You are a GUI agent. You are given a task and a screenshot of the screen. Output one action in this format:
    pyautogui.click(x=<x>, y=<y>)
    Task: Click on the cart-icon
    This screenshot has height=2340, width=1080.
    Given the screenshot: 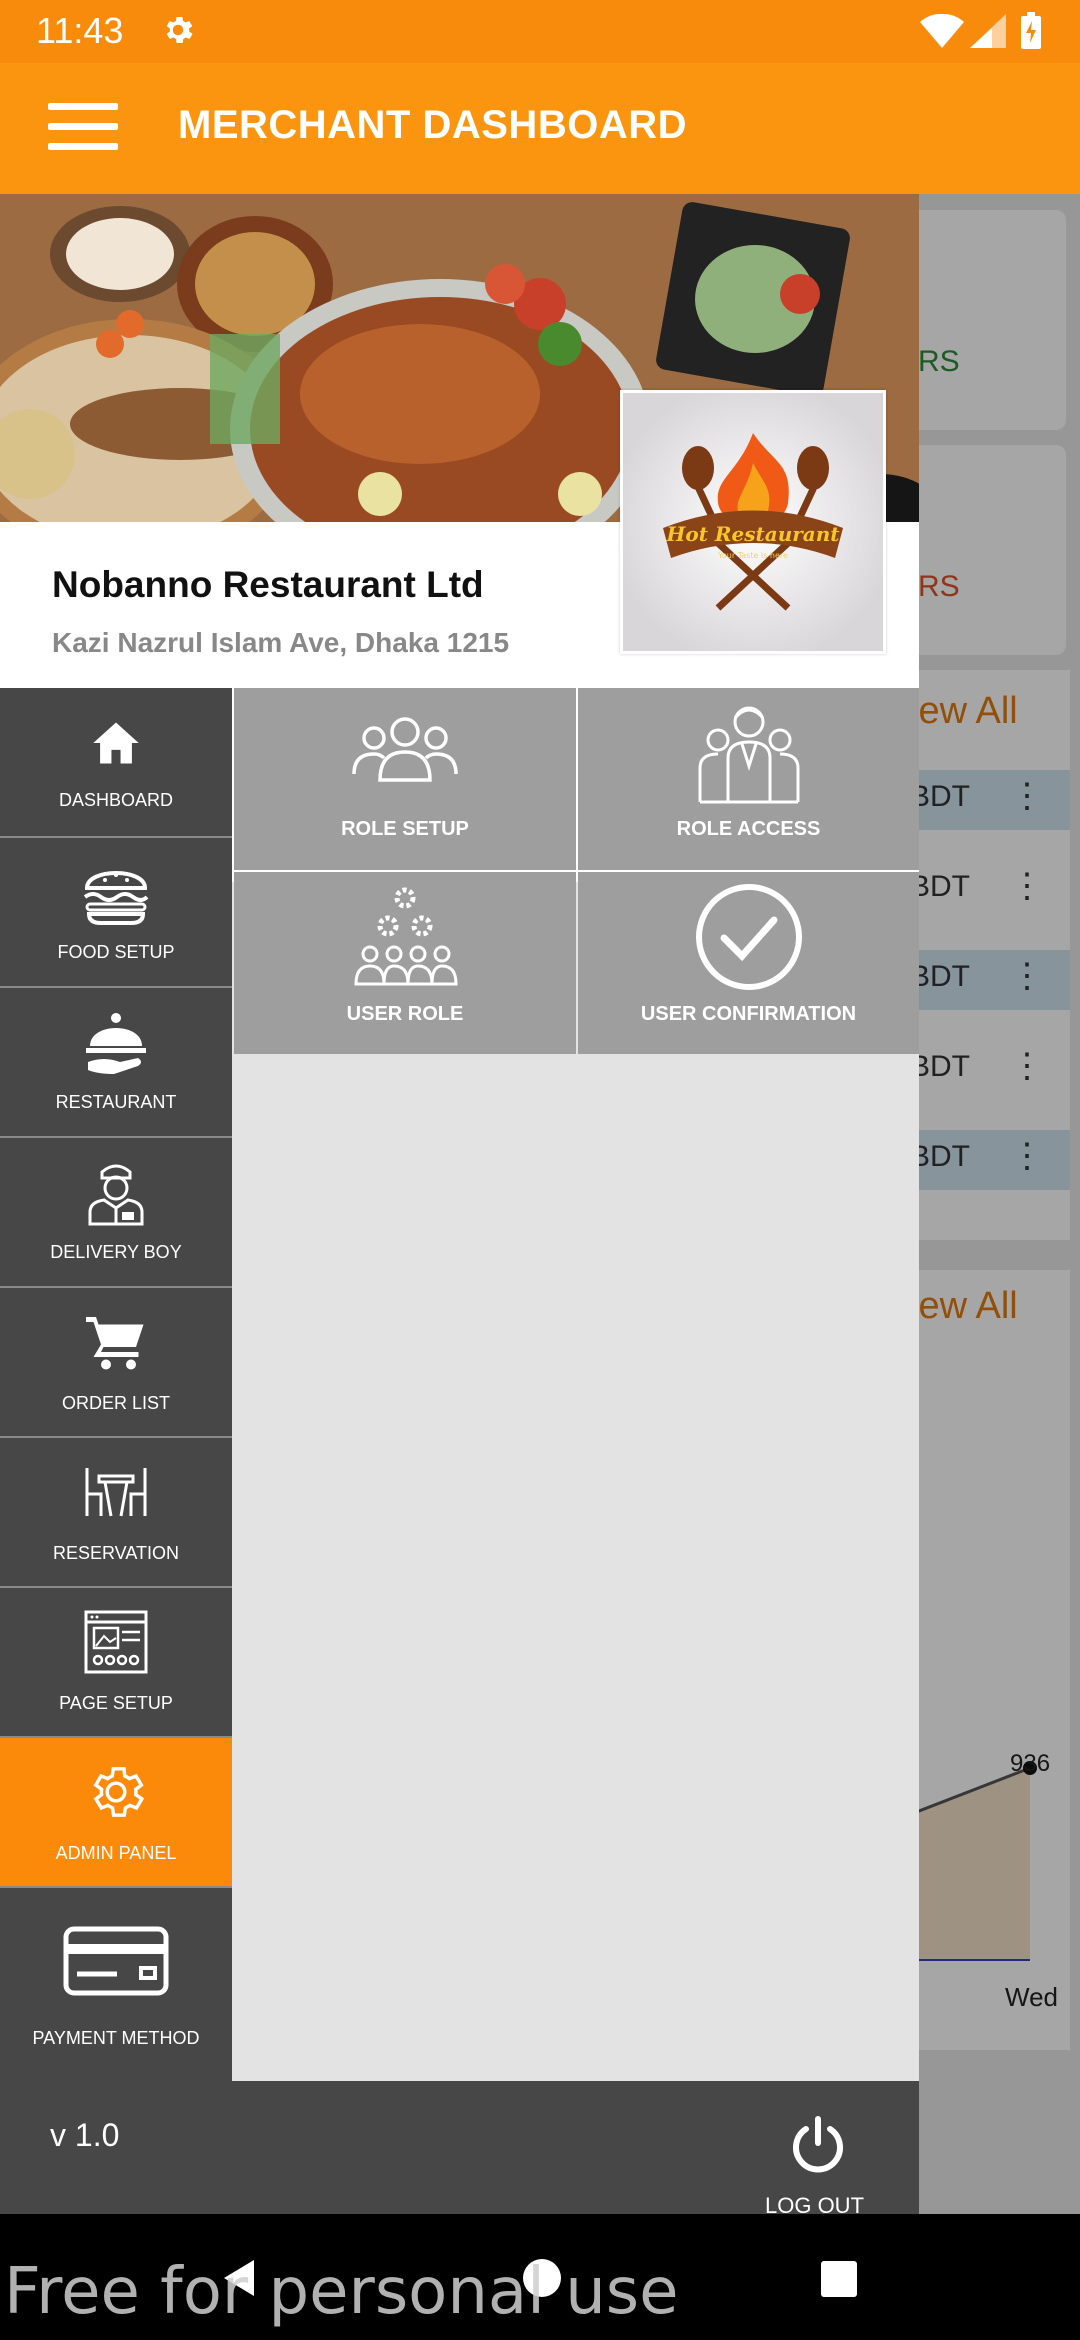 What is the action you would take?
    pyautogui.click(x=115, y=1343)
    